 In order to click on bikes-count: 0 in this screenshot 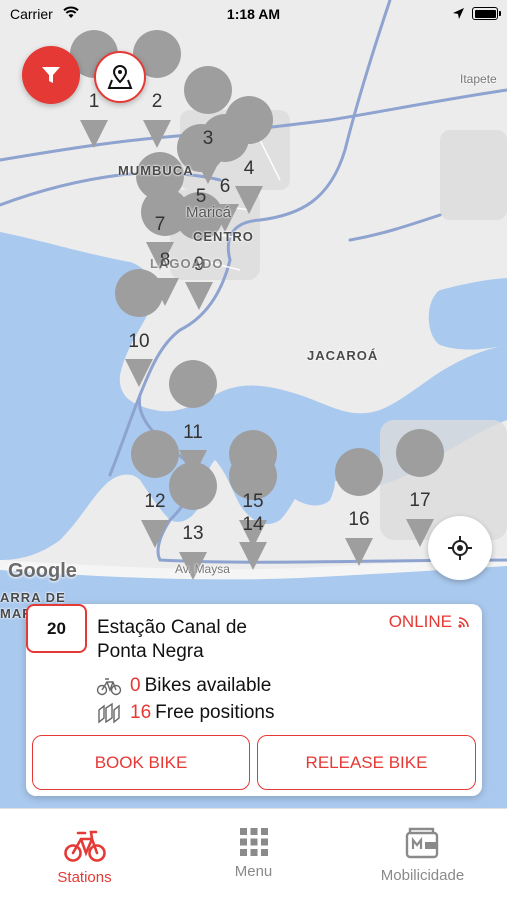, I will do `click(135, 685)`.